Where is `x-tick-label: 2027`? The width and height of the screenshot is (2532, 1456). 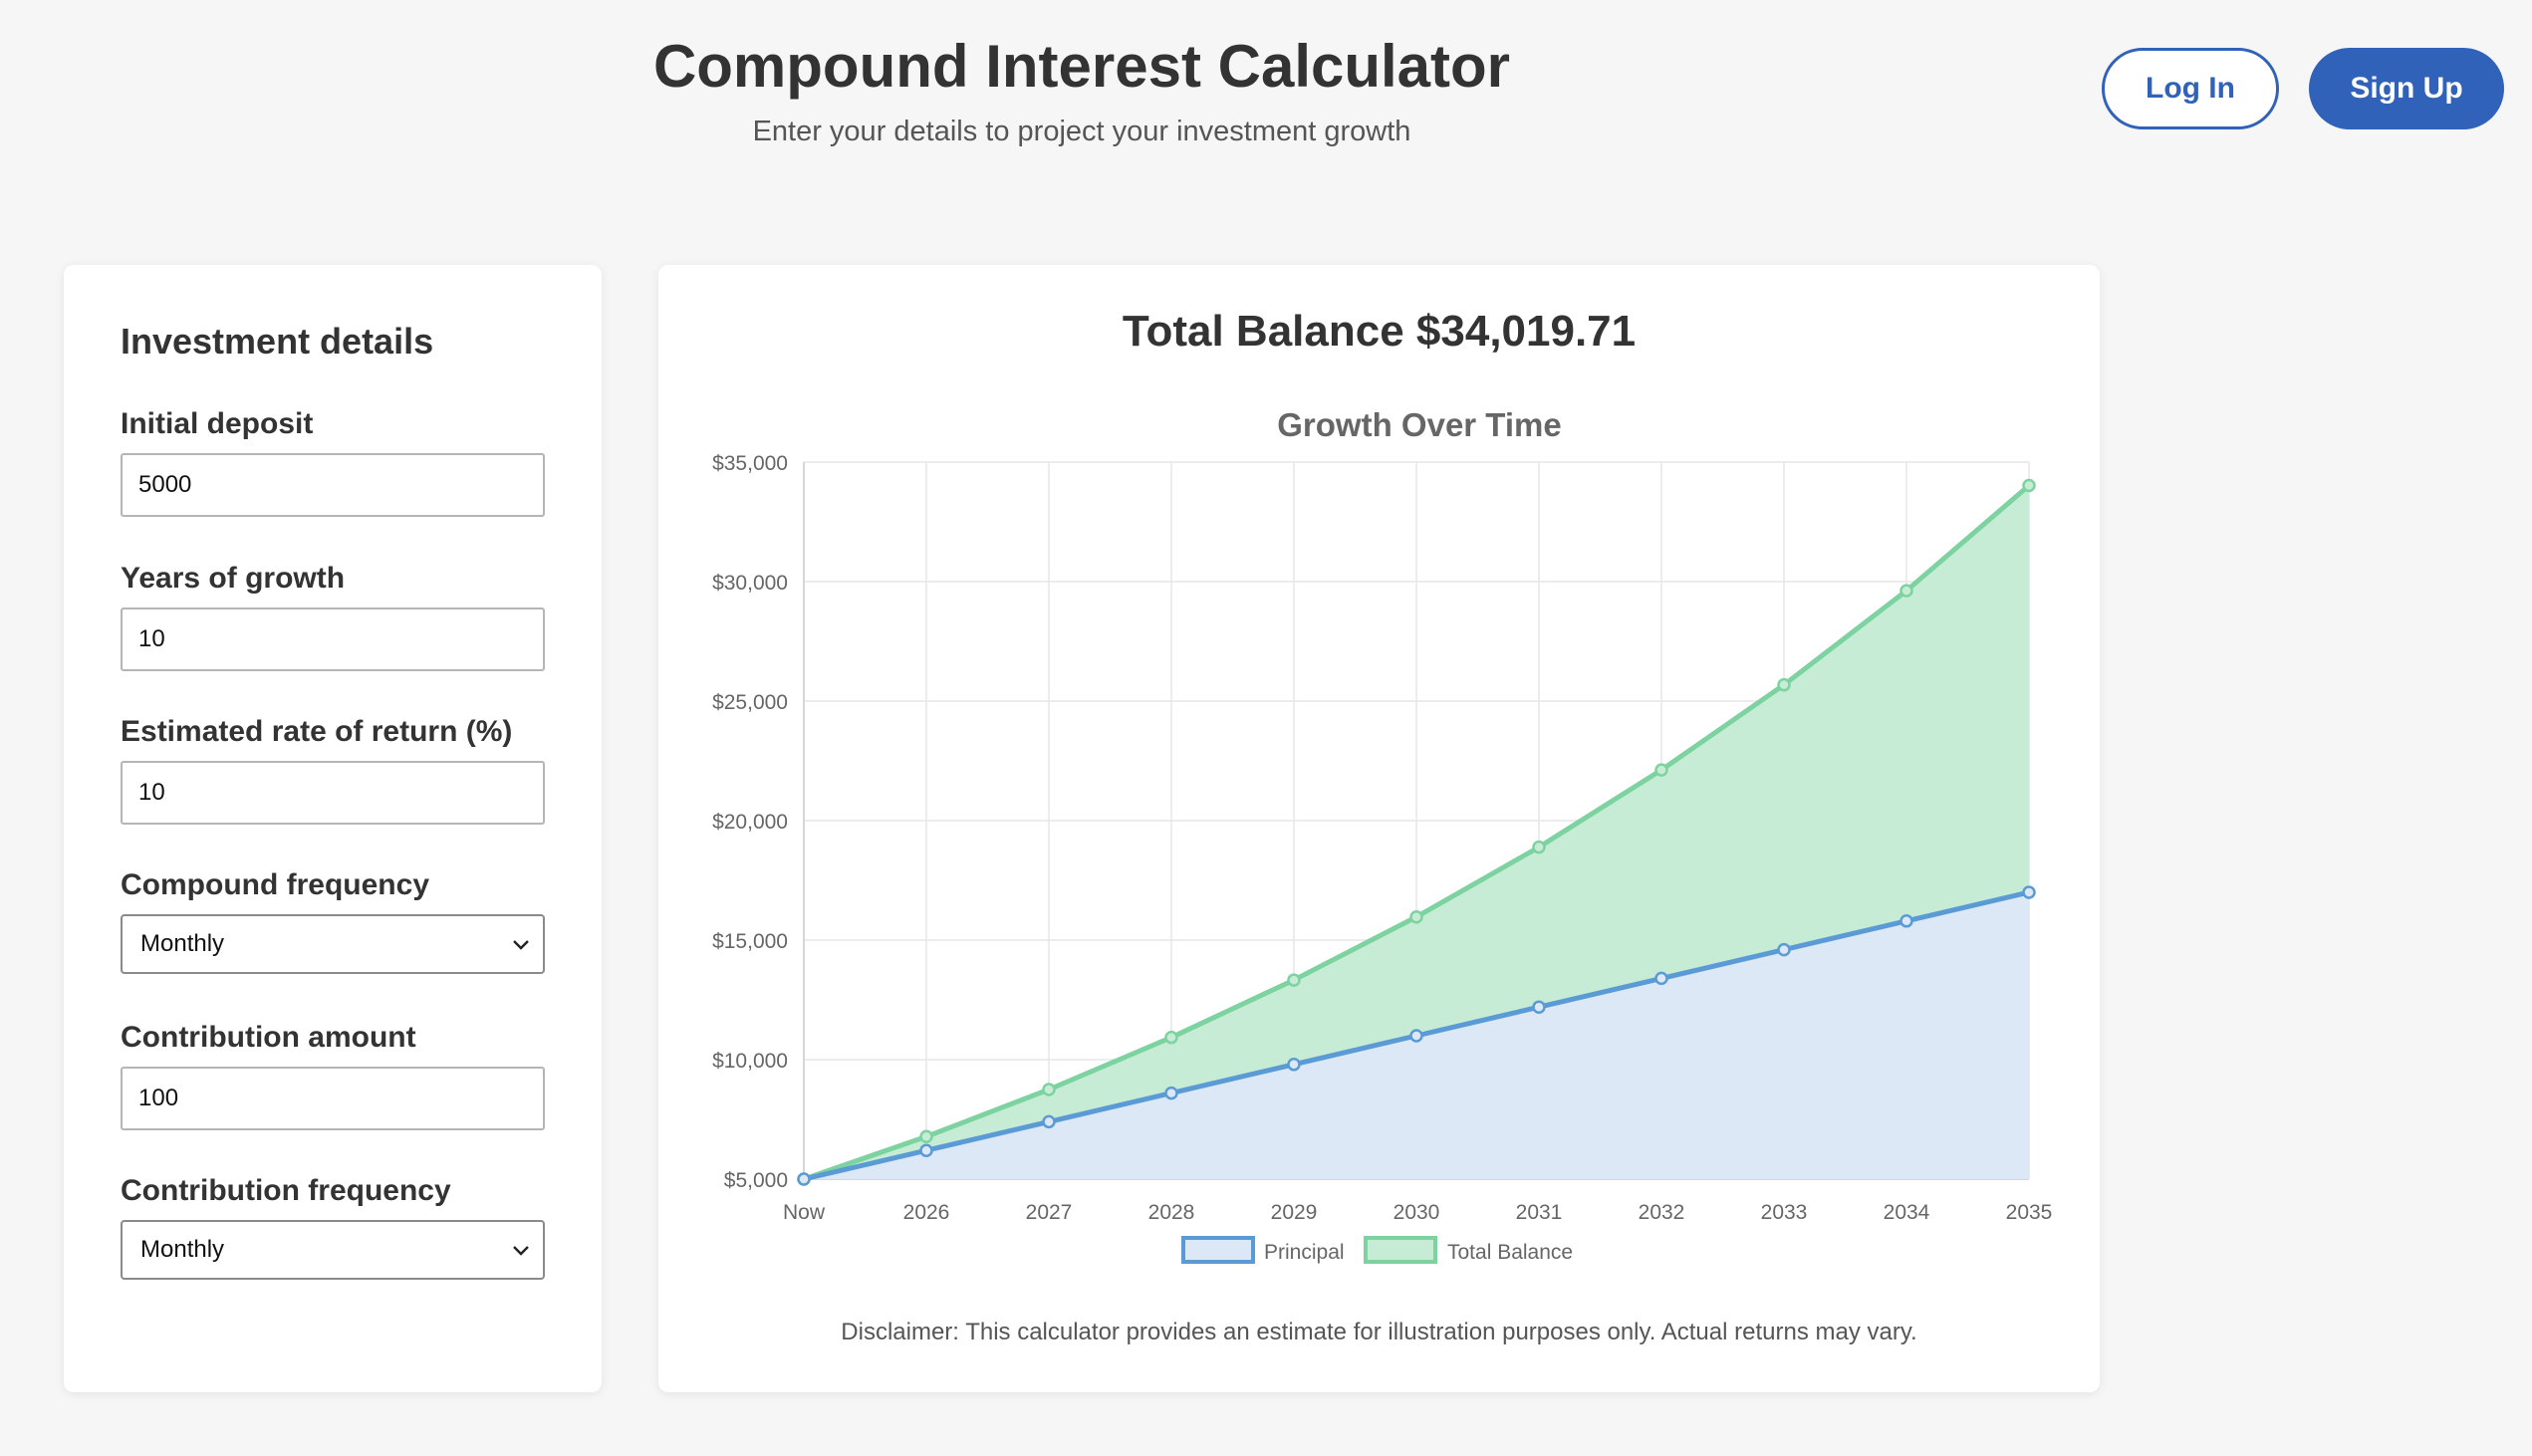 x-tick-label: 2027 is located at coordinates (1049, 1212).